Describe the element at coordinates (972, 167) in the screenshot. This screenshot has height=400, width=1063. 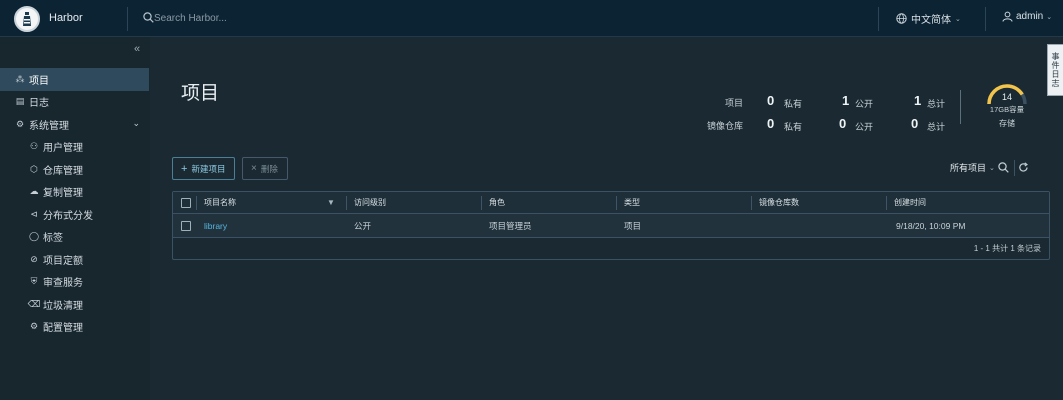
I see `project-filter-dropdown: 所有项目 ⌄` at that location.